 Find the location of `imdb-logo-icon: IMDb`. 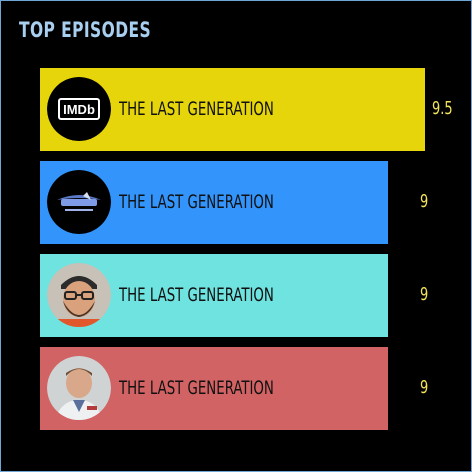

imdb-logo-icon: IMDb is located at coordinates (79, 109).